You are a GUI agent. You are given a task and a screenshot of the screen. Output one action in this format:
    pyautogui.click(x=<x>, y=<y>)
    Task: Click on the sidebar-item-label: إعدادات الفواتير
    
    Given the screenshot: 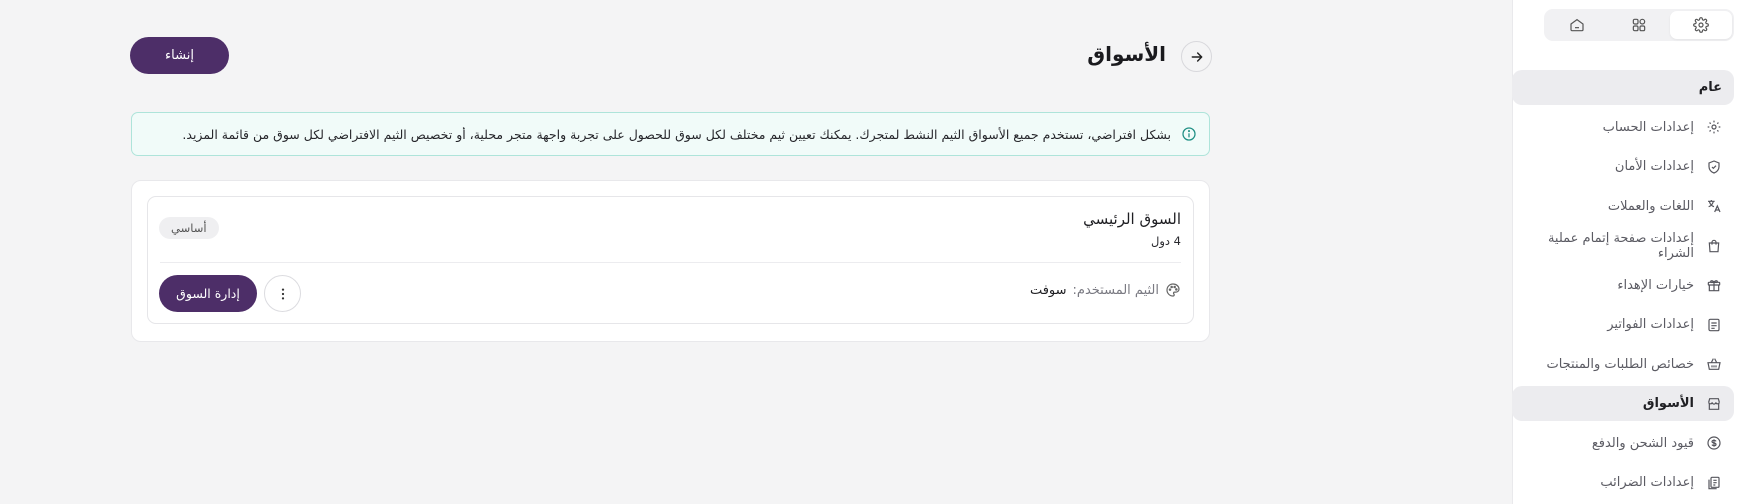 What is the action you would take?
    pyautogui.click(x=1650, y=324)
    